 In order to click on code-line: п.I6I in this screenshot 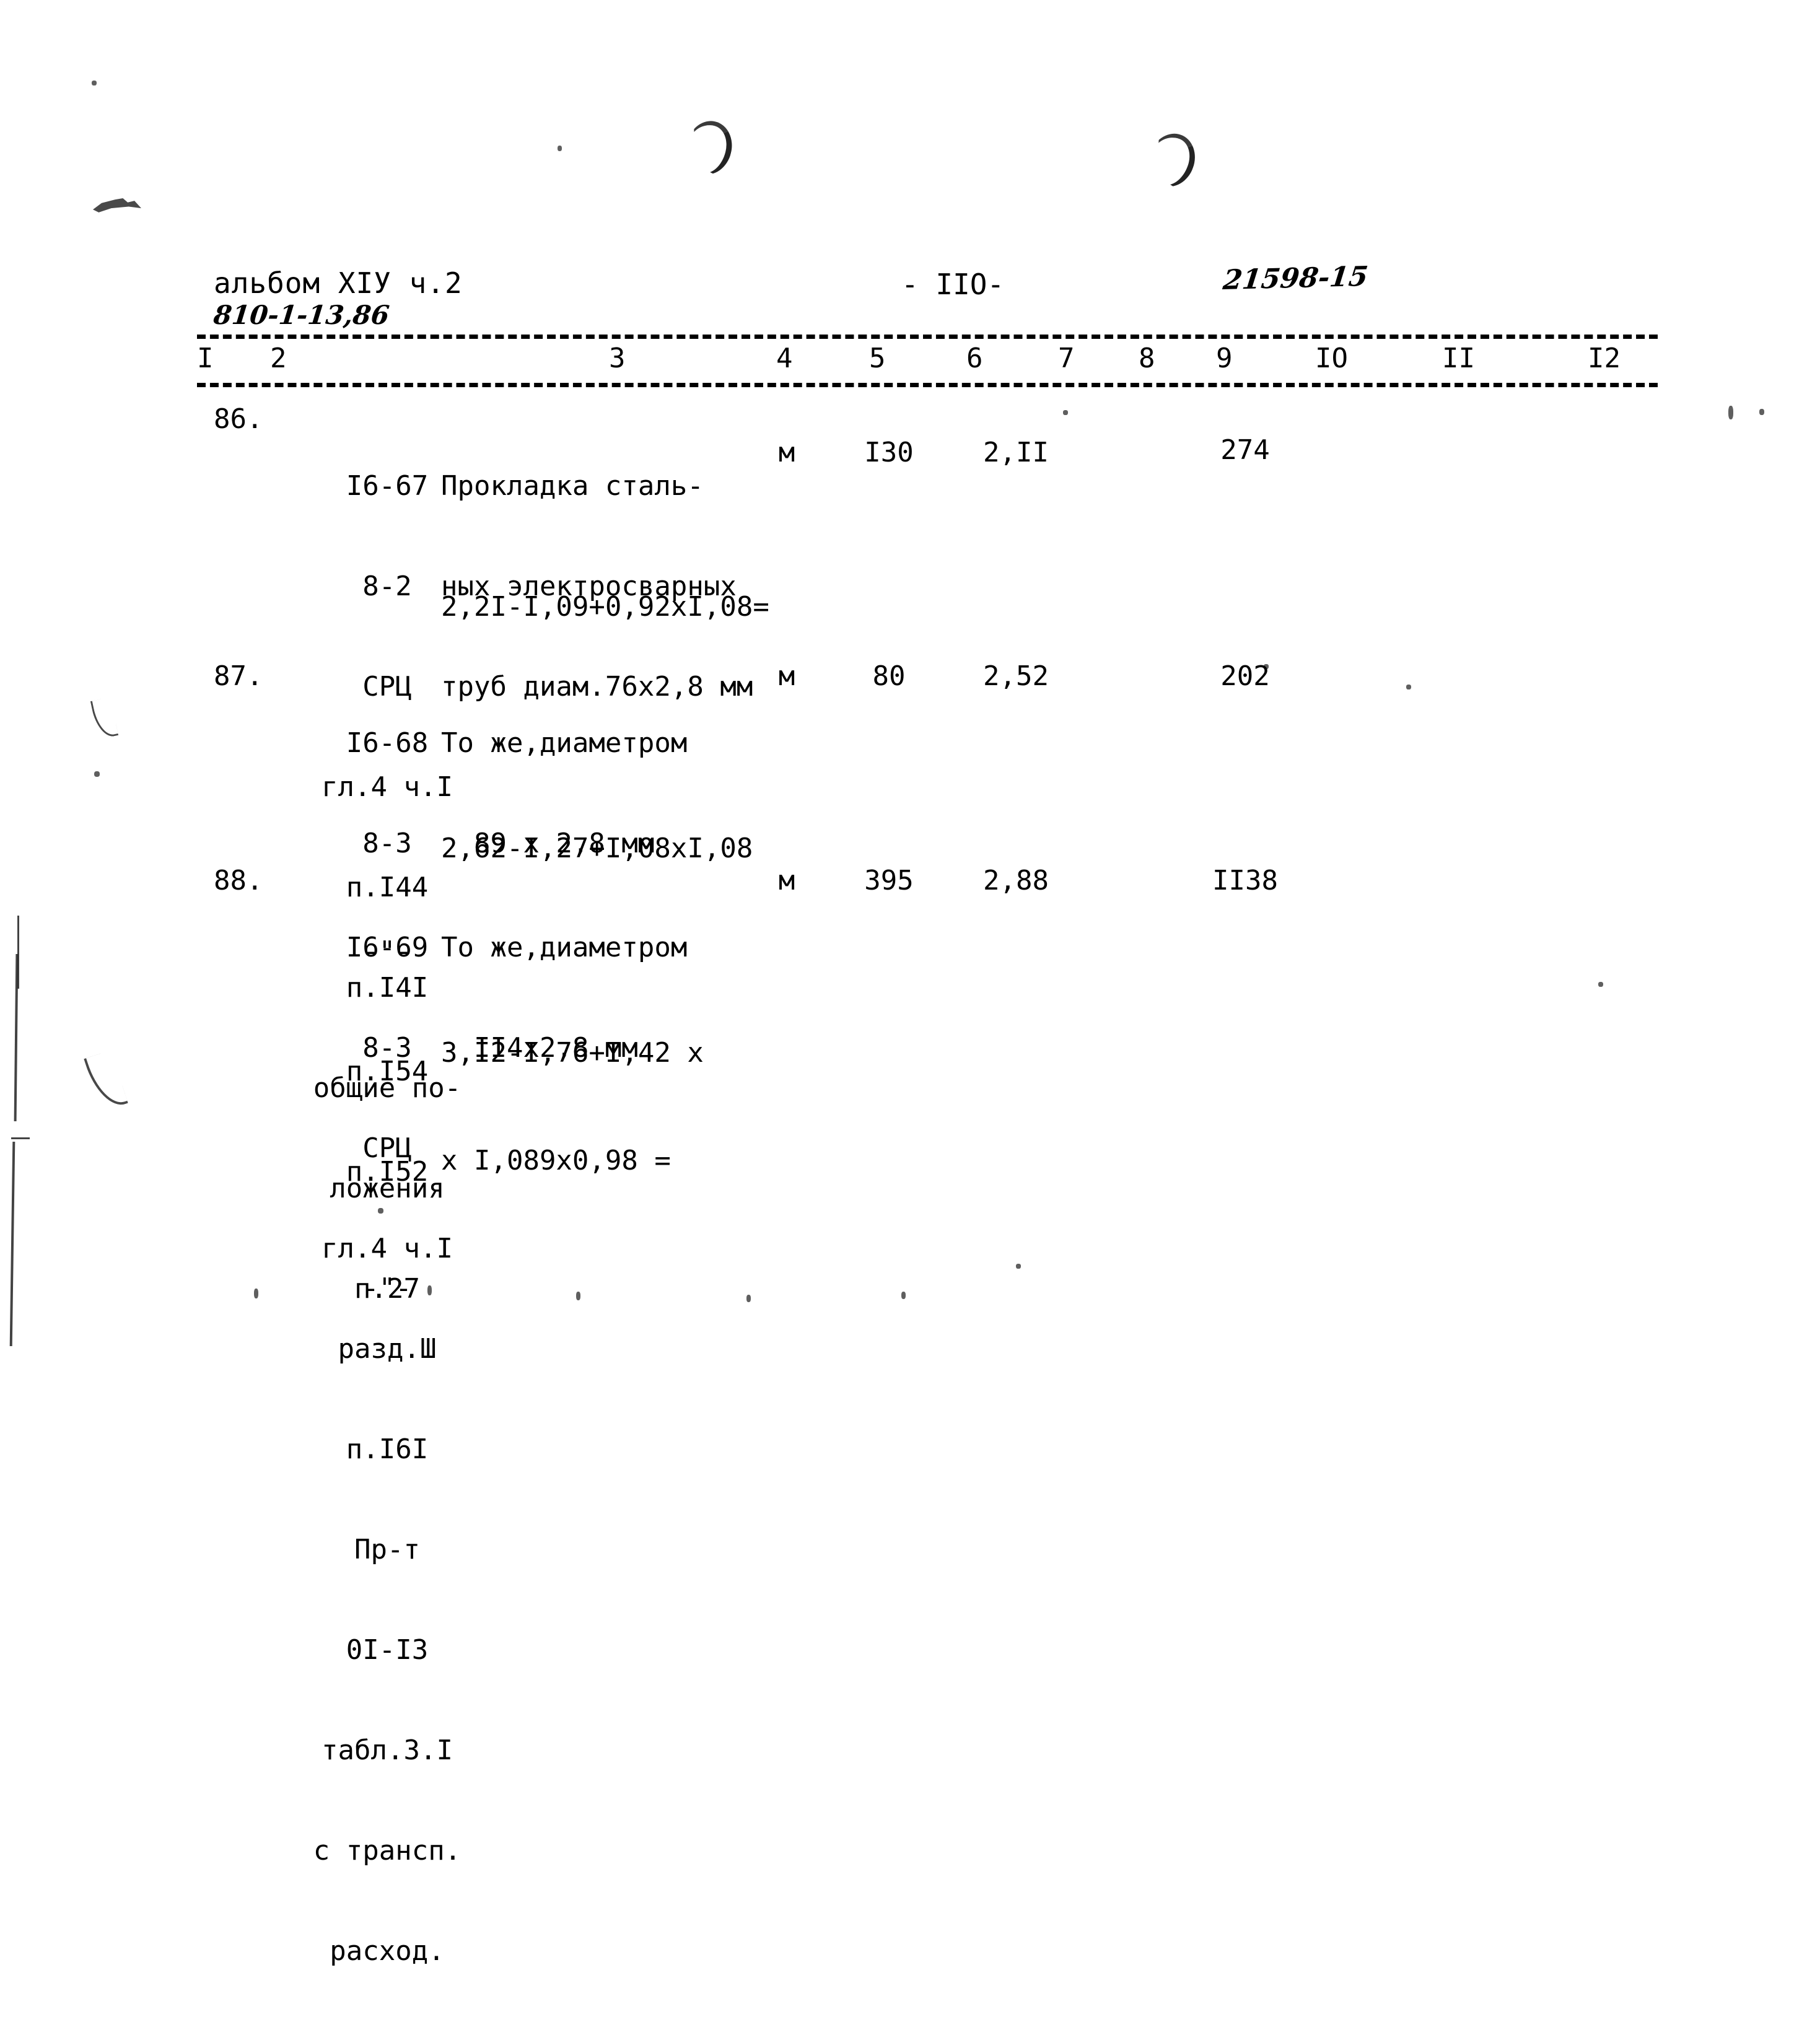, I will do `click(387, 1449)`.